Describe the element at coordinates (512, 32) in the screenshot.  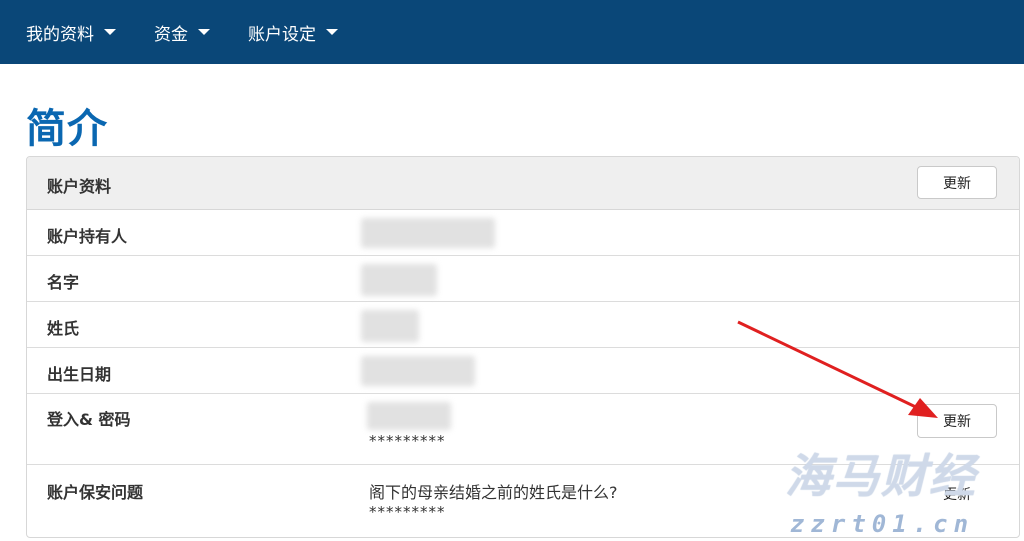
I see `top-nav: 我的资料 资金 账户设定` at that location.